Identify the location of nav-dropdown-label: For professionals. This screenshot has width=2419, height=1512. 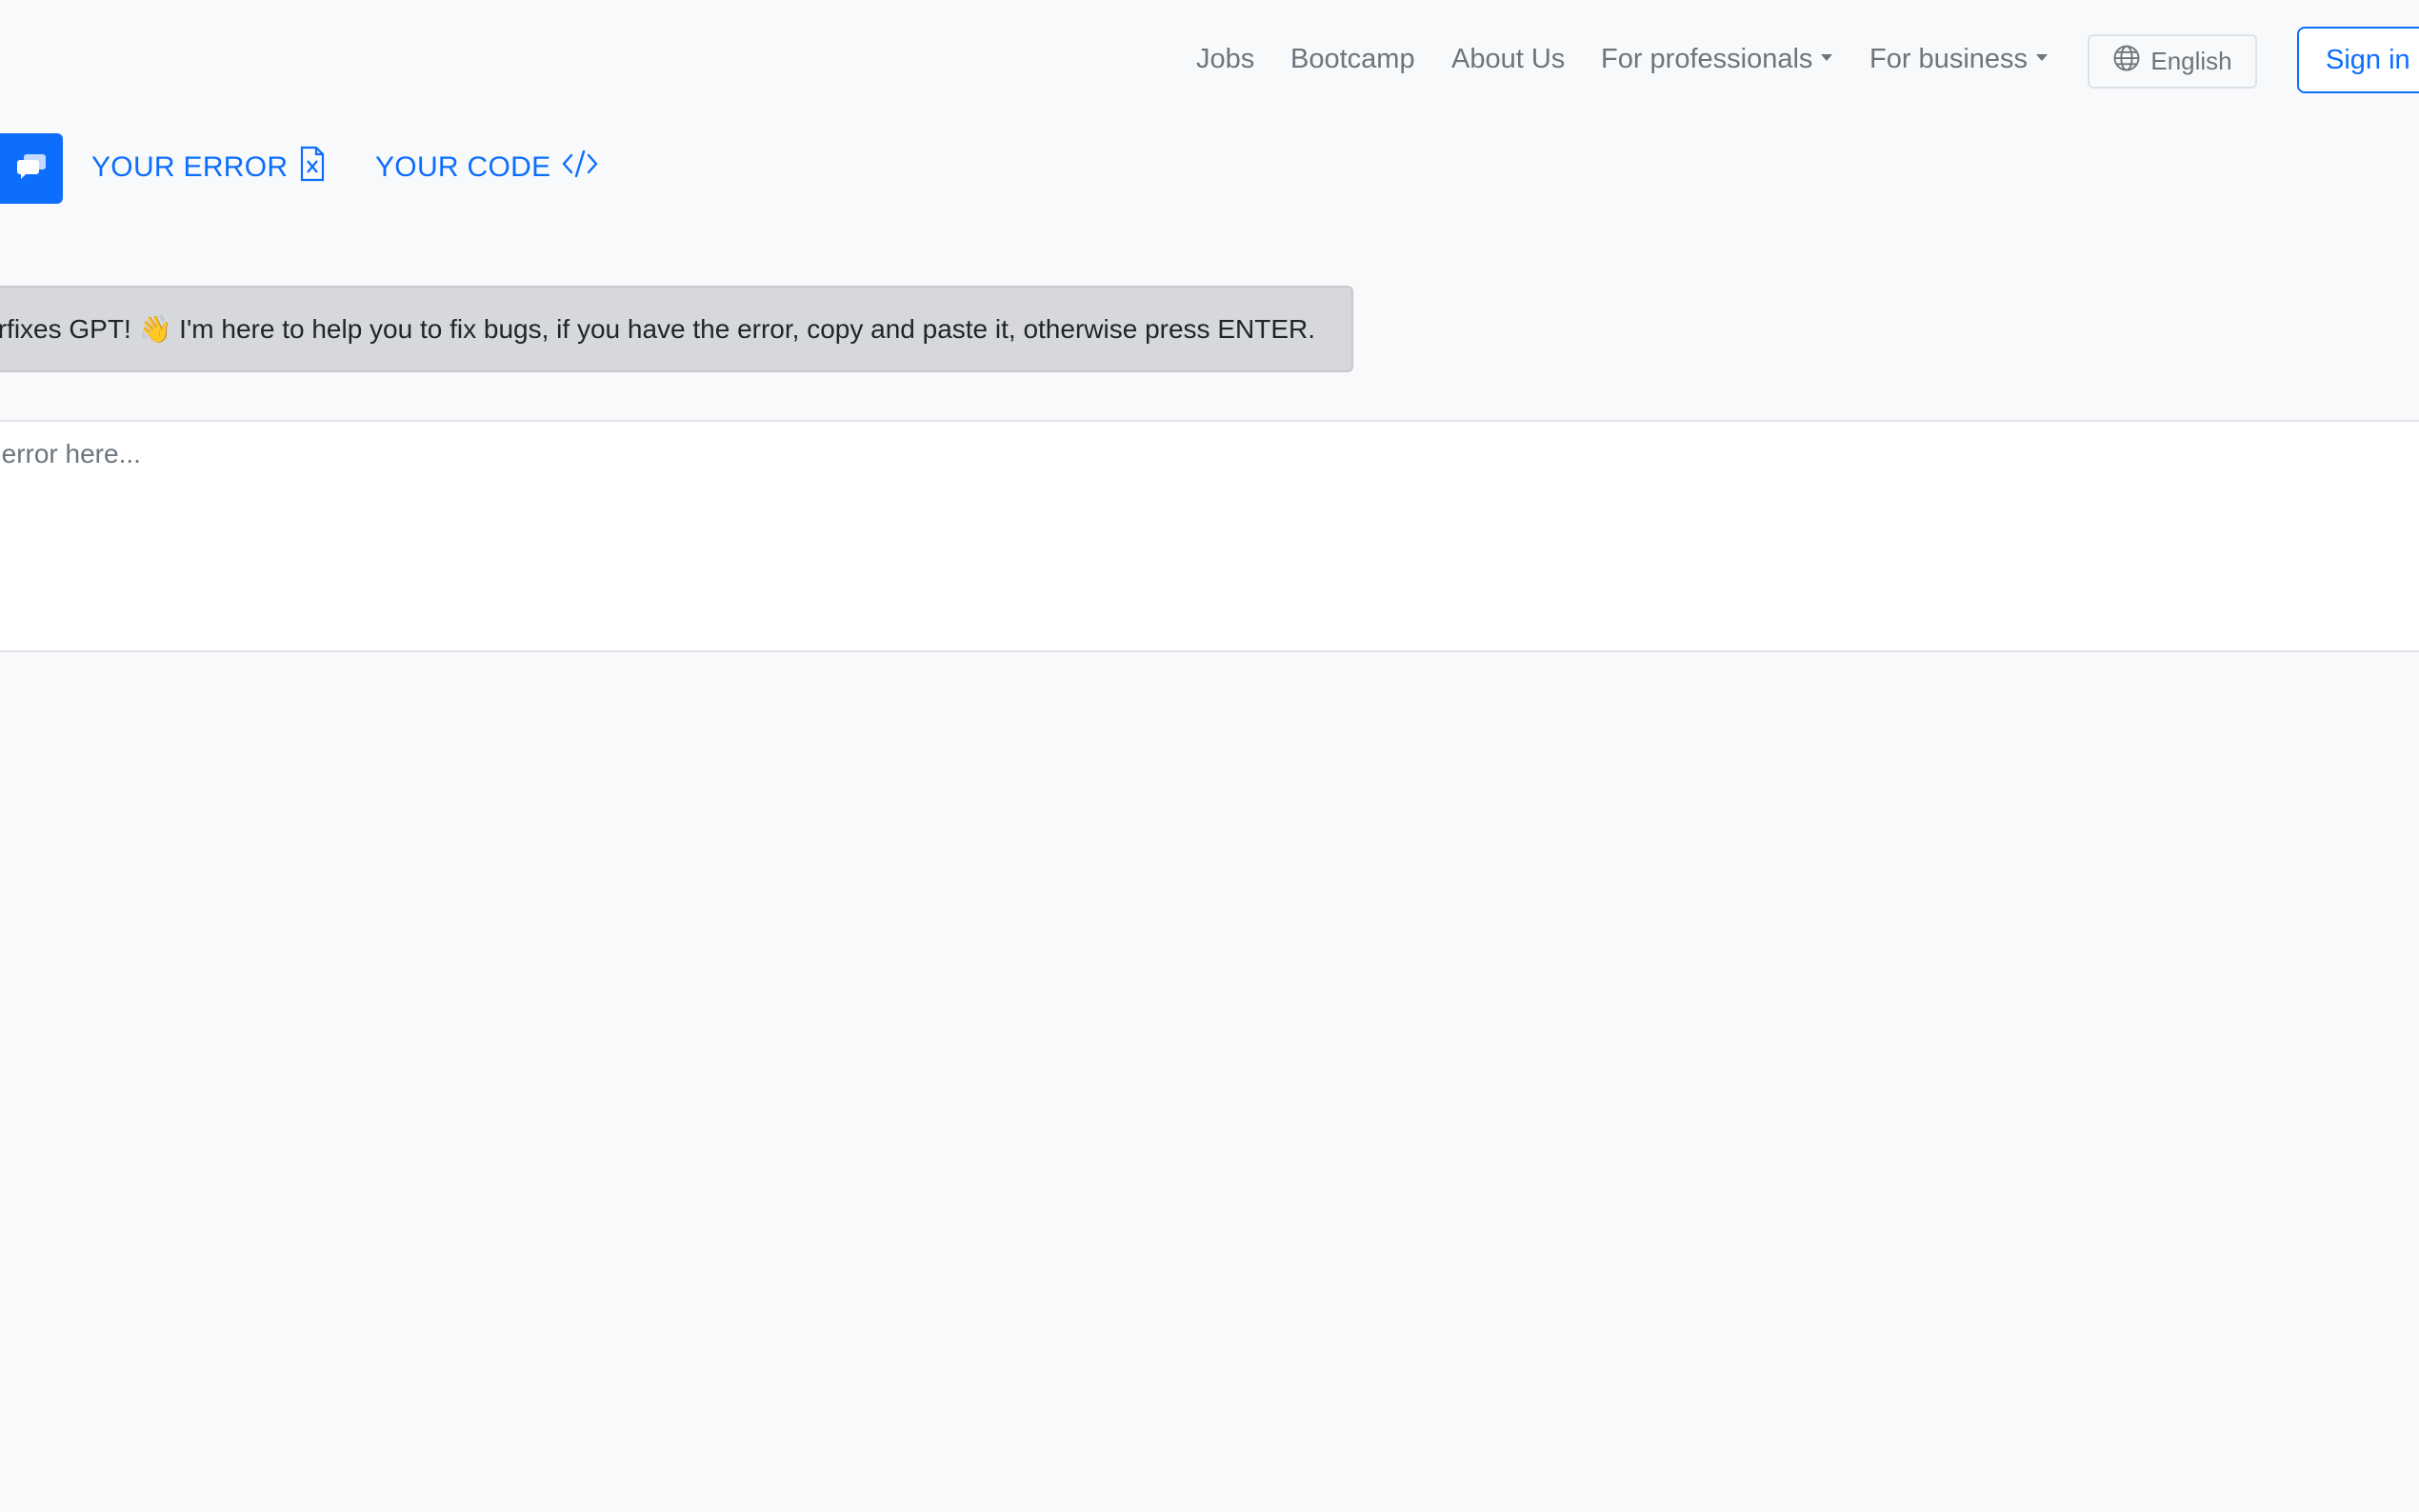
(1707, 59).